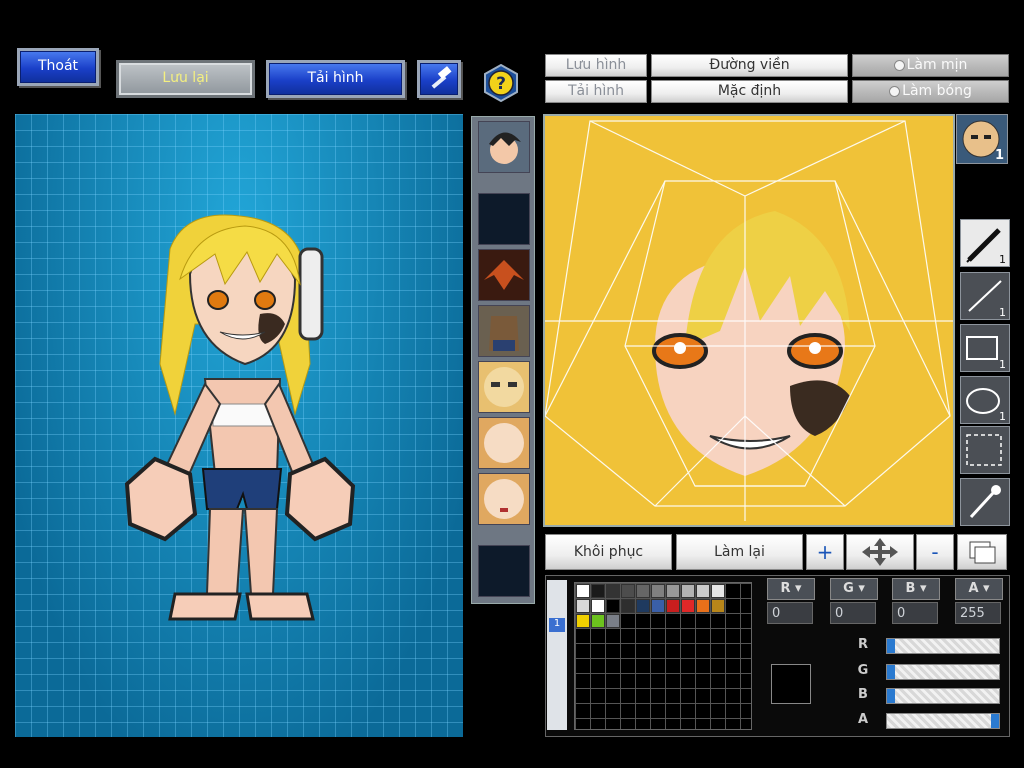 The width and height of the screenshot is (1024, 768). What do you see at coordinates (557, 655) in the screenshot?
I see `palette-scroll-strip: 1` at bounding box center [557, 655].